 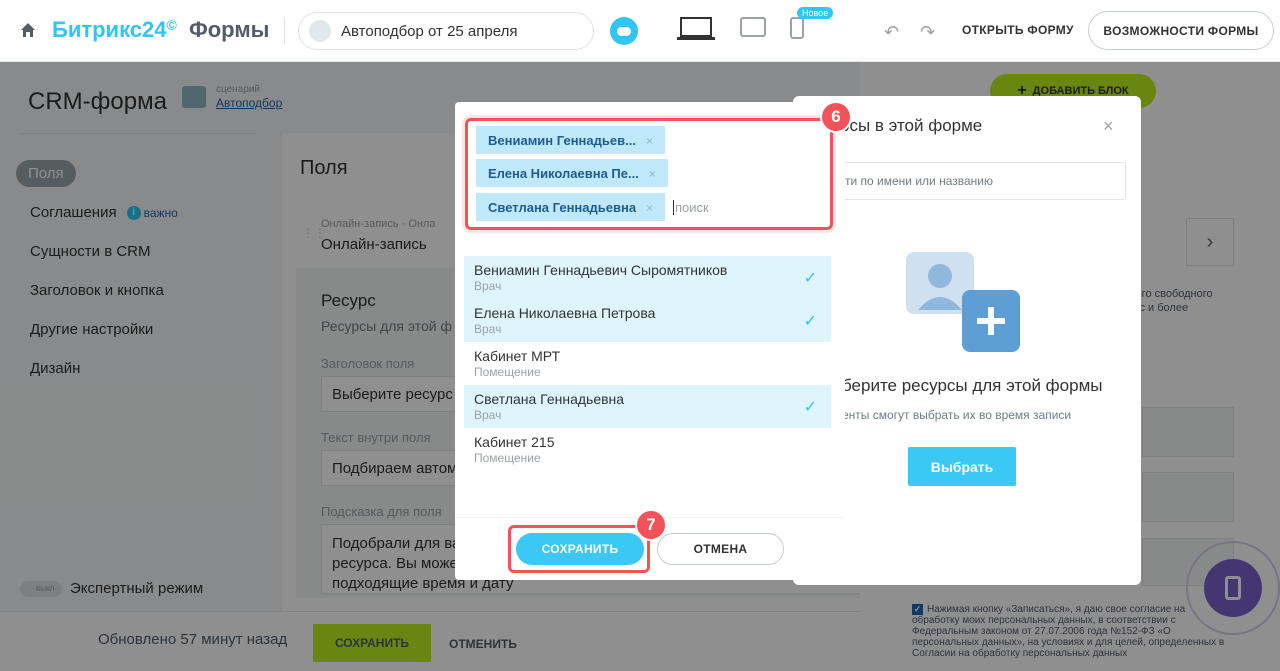 What do you see at coordinates (957, 415) in the screenshot?
I see `pick-resources-note: енты смогут выбрать их во время записи` at bounding box center [957, 415].